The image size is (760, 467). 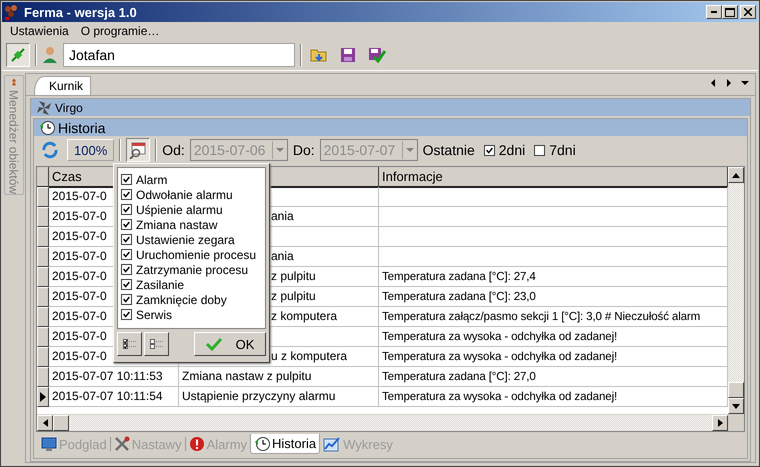 I want to click on section-title: Historia, so click(x=82, y=128).